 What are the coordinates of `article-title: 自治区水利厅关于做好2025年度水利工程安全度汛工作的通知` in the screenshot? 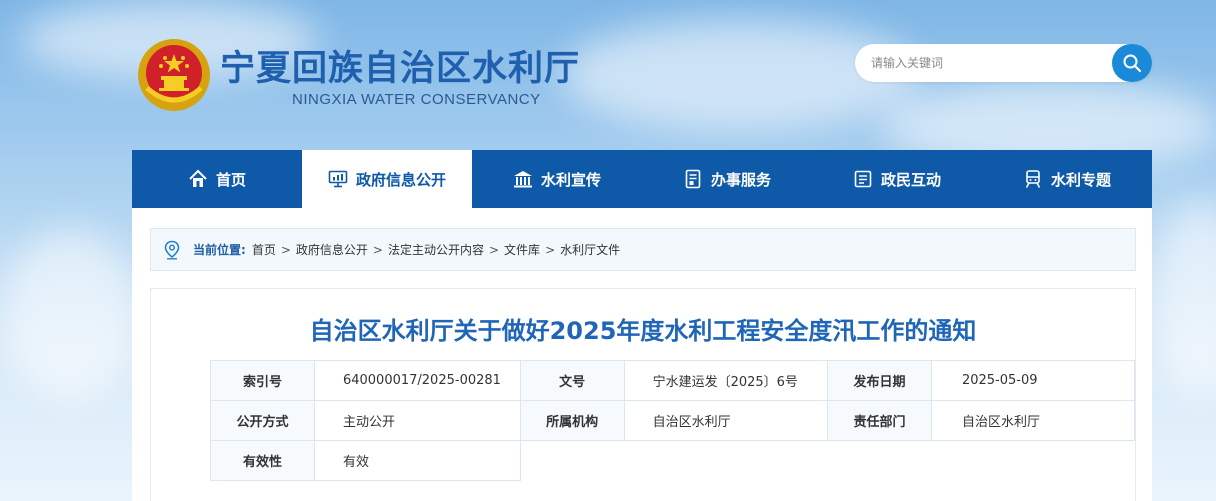 It's located at (643, 331).